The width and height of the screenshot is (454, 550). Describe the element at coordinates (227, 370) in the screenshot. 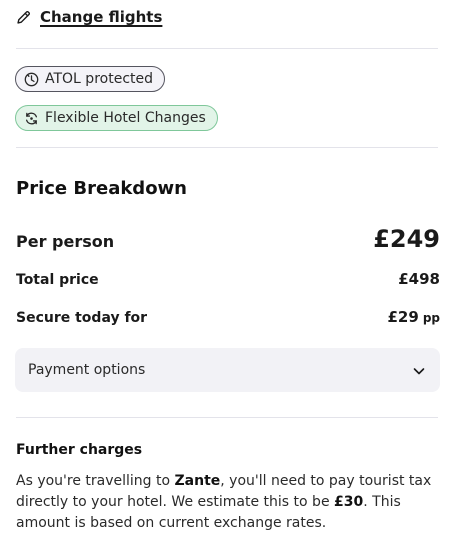

I see `payment-options-dropdown: Payment options` at that location.